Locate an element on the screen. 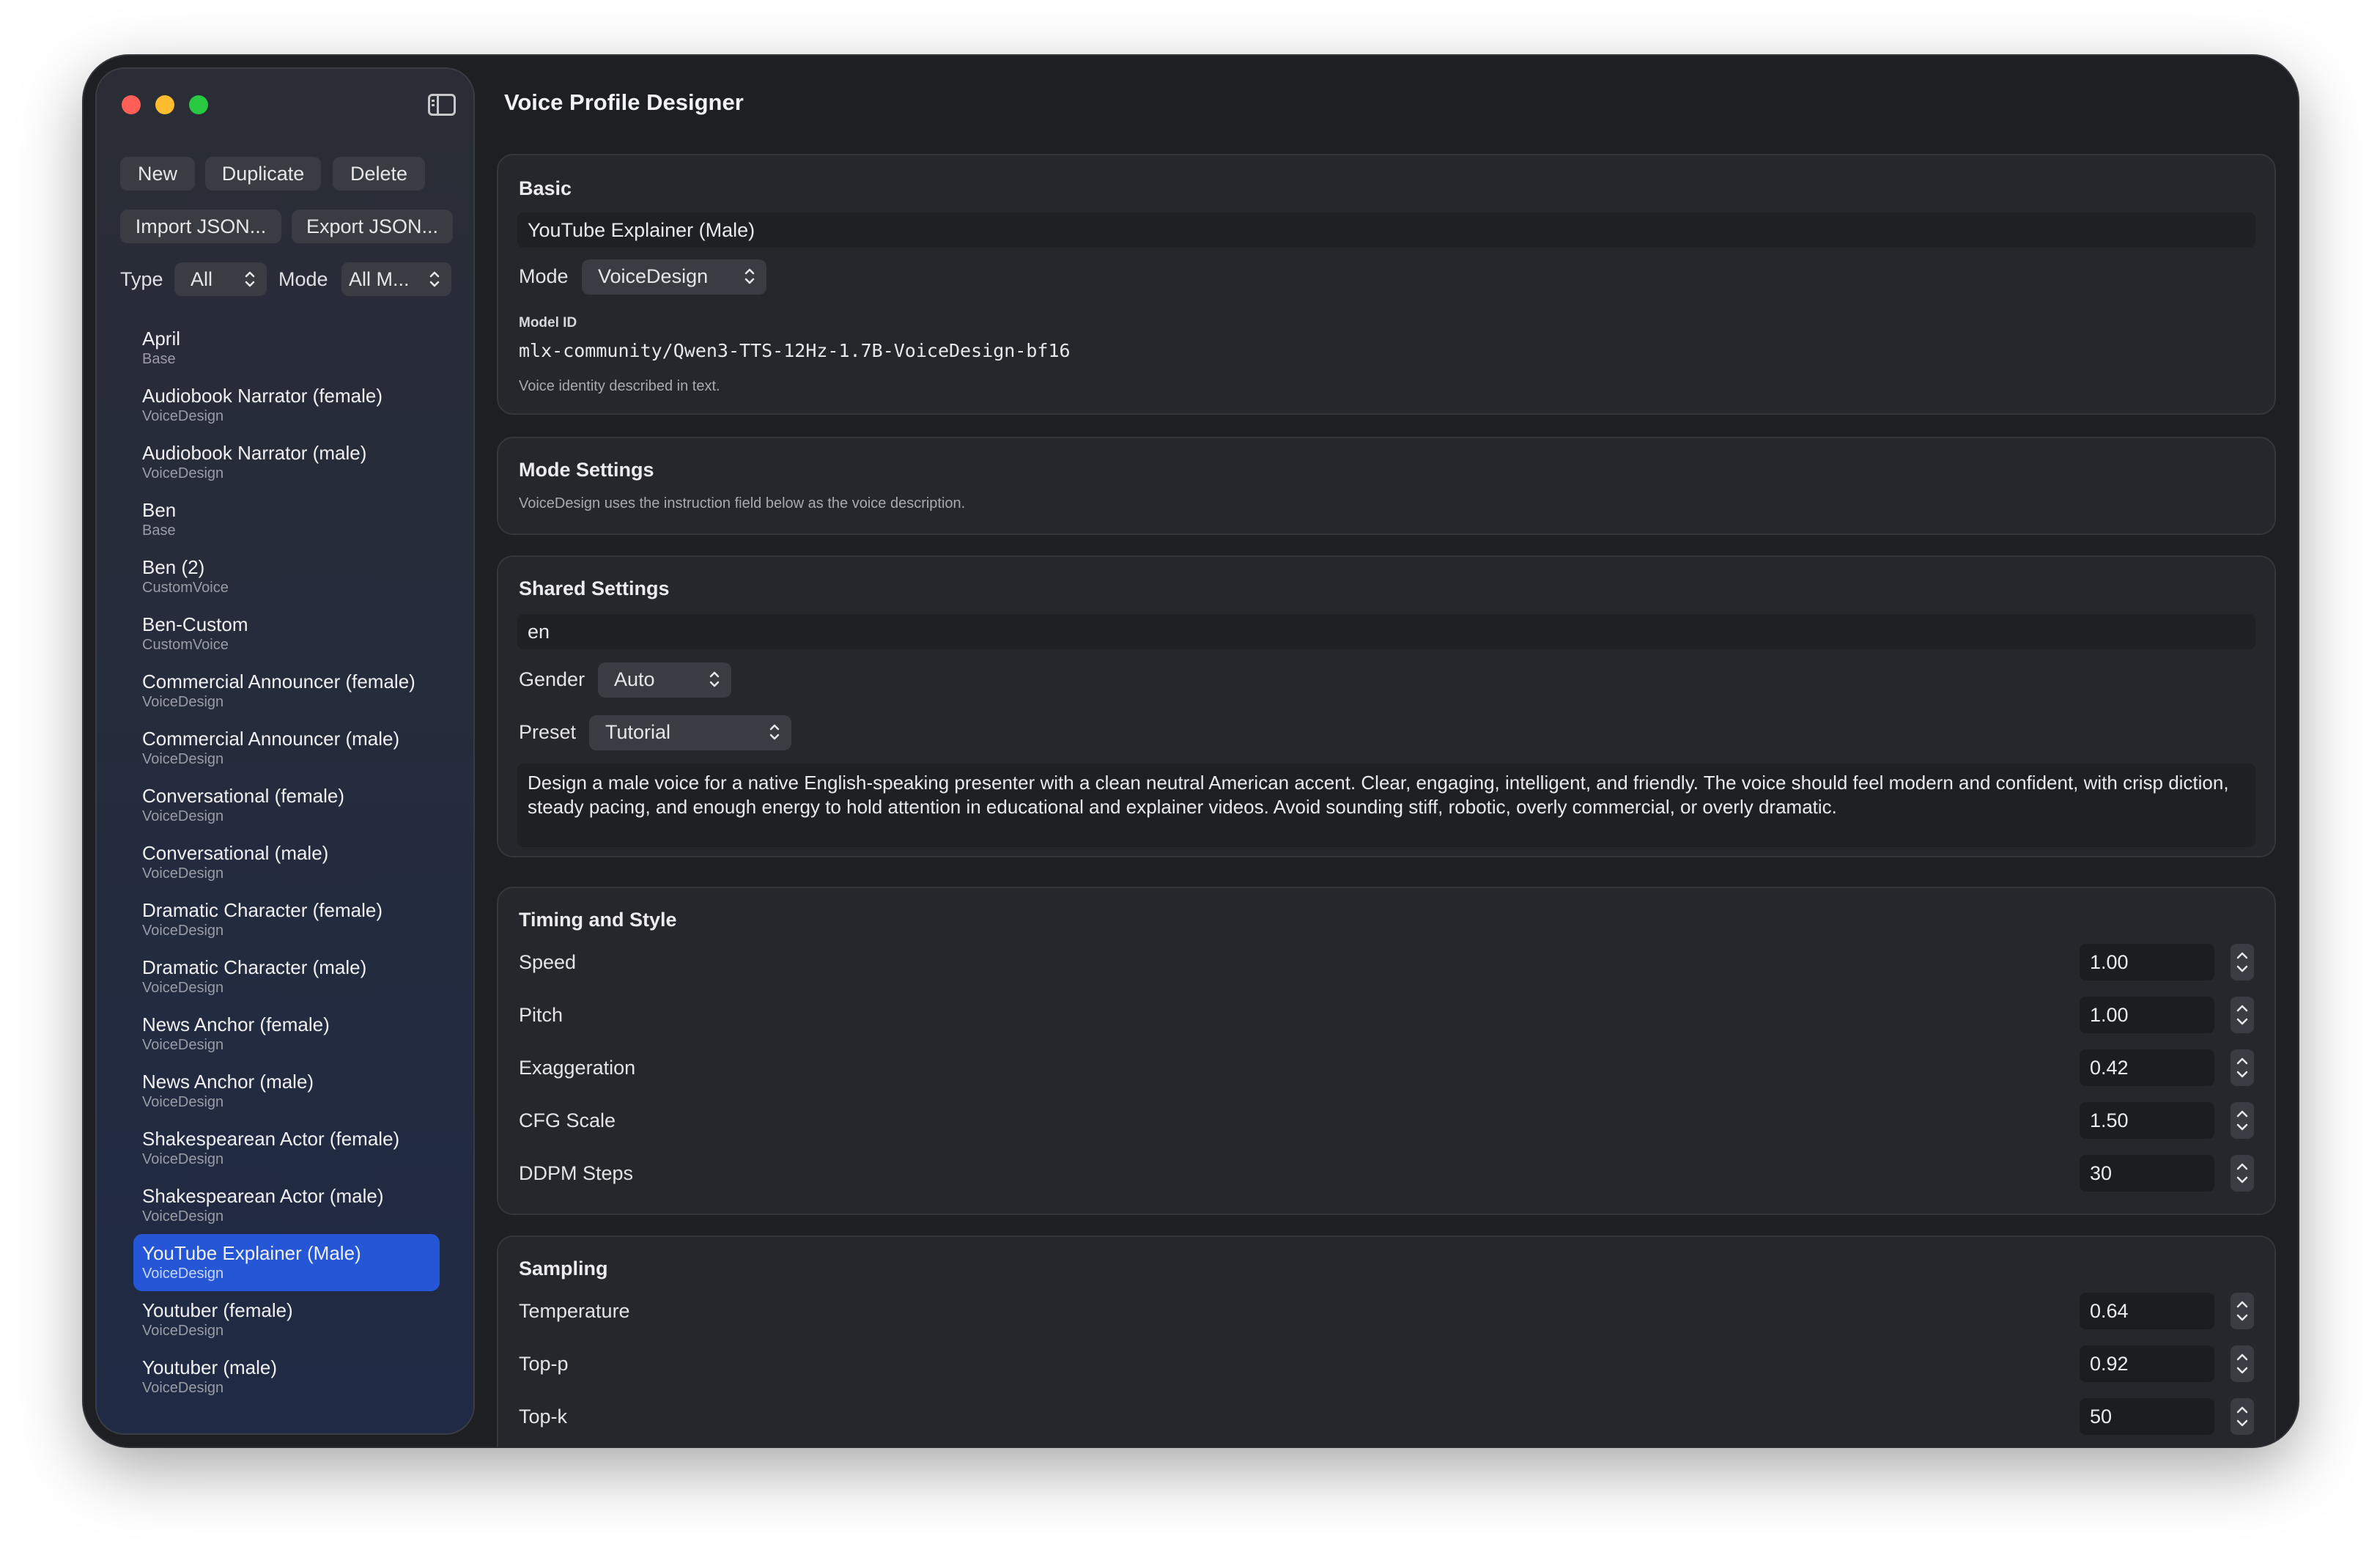 The image size is (2380, 1555). close-window-button is located at coordinates (131, 105).